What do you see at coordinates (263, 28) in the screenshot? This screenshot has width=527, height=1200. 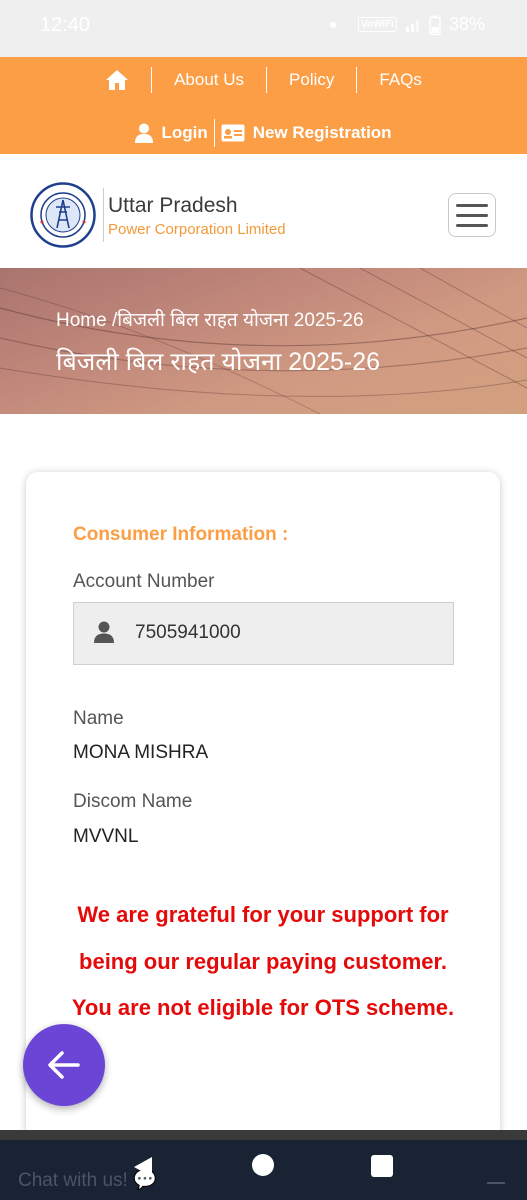 I see `status-bar: 12:40 VoWiFi 38%` at bounding box center [263, 28].